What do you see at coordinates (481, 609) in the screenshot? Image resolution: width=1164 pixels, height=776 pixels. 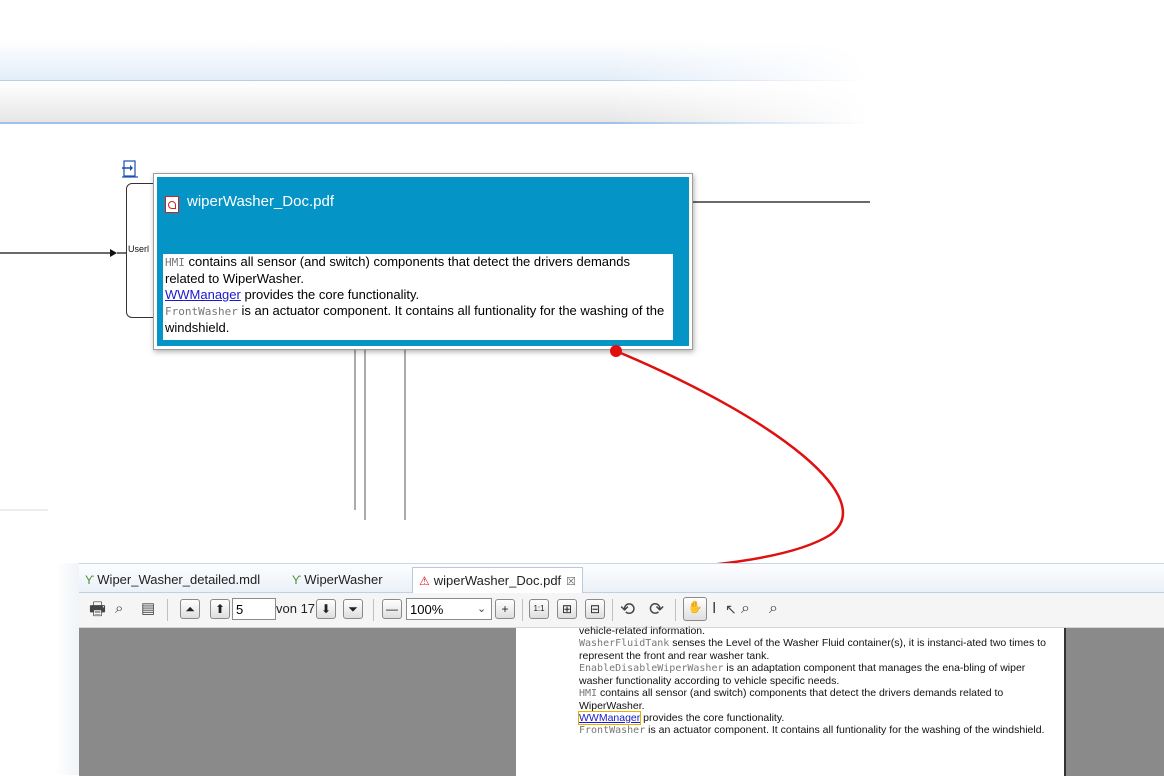 I see `chevron-down-icon: ⌄` at bounding box center [481, 609].